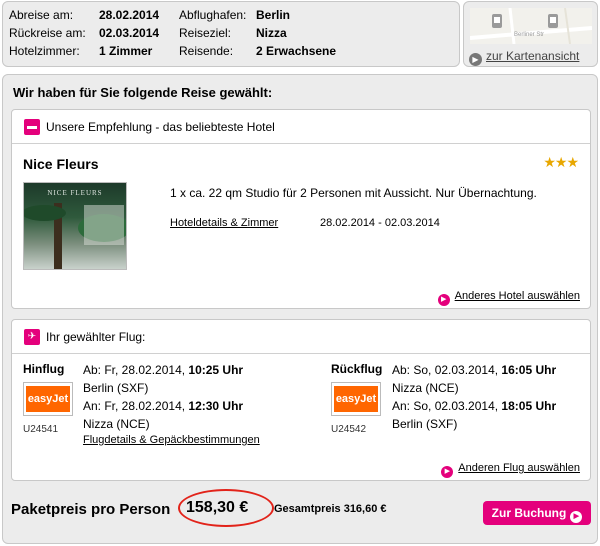 Image resolution: width=600 pixels, height=546 pixels. What do you see at coordinates (41, 15) in the screenshot?
I see `depart-label: Abreise am:` at bounding box center [41, 15].